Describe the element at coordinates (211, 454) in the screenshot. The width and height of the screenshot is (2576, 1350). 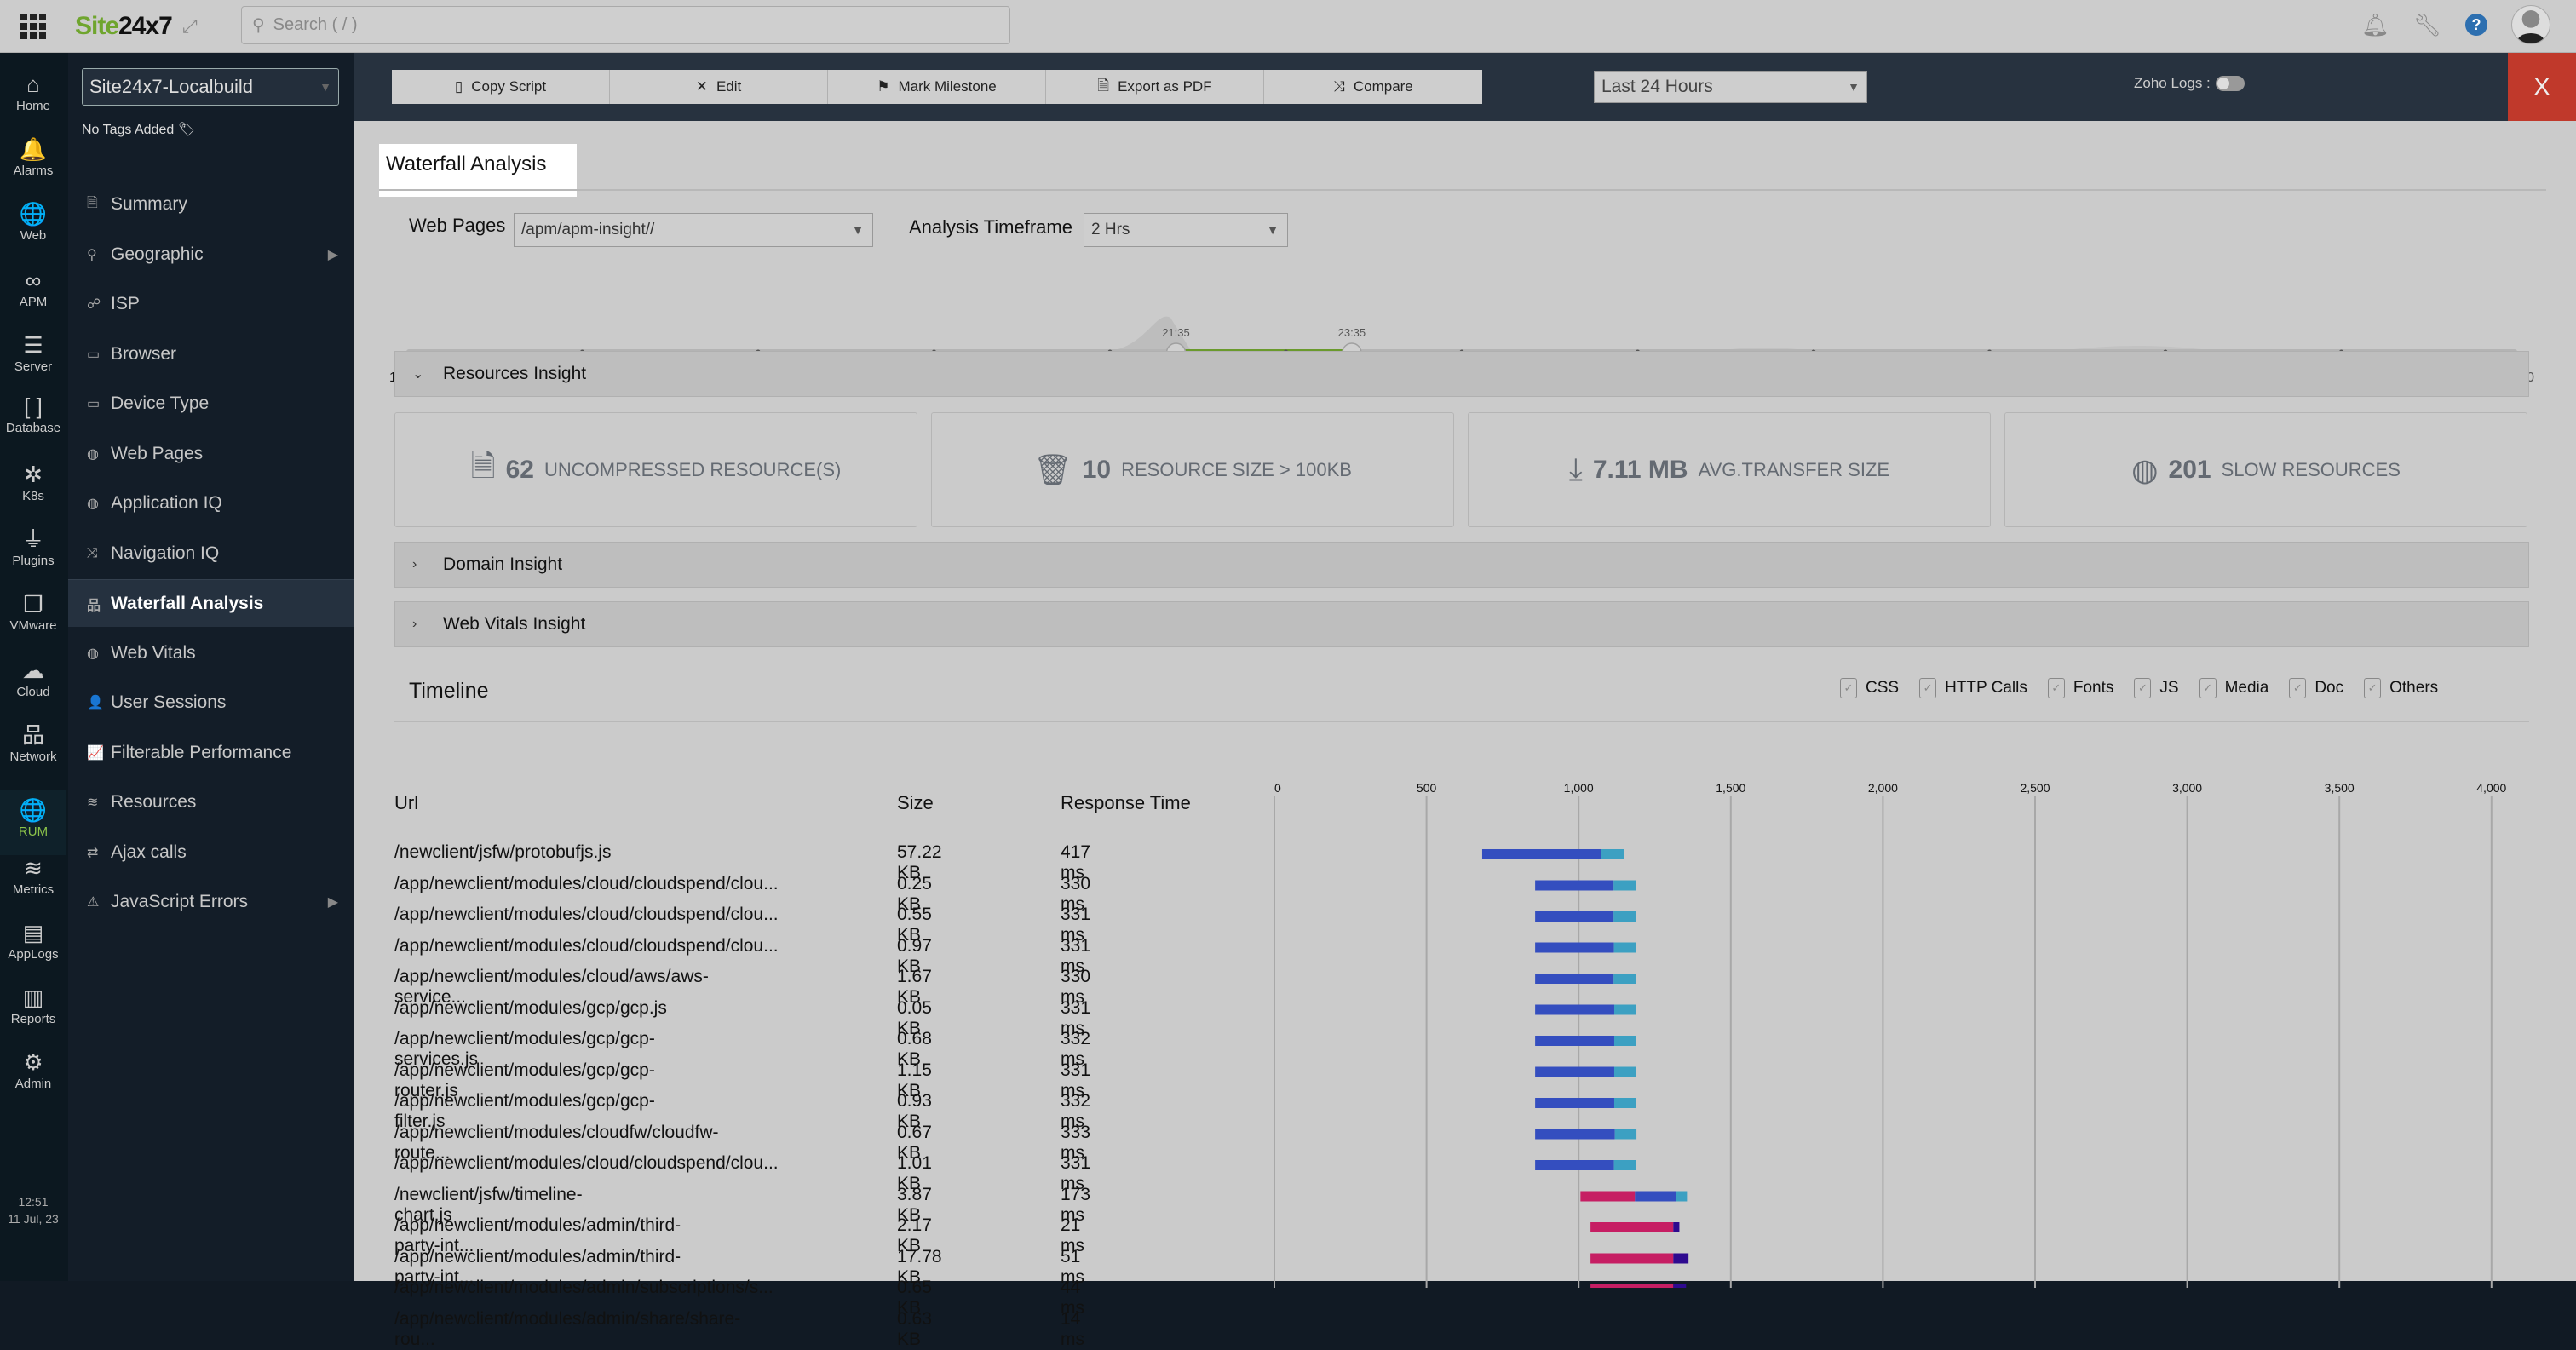
I see `subnav-item-web-pages: ◍ Web Pages` at that location.